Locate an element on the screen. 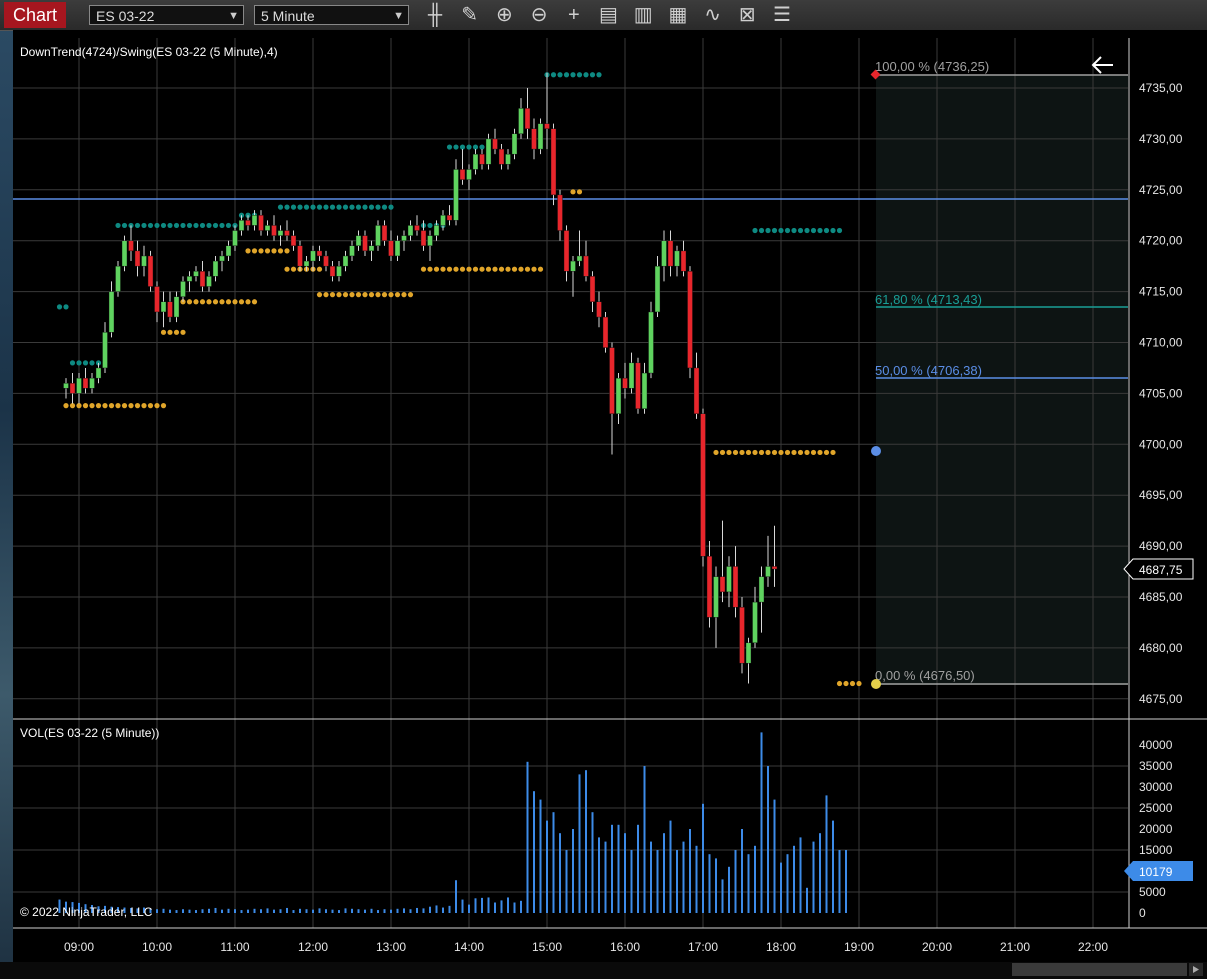  chart-toolbar: Chart ES 03-22 ▼ 5 Minute ▼ ╫ ✎ ⊕ ⊖ + ▤ ▥ ▦ ∿ ⊠ ☰ is located at coordinates (603, 15).